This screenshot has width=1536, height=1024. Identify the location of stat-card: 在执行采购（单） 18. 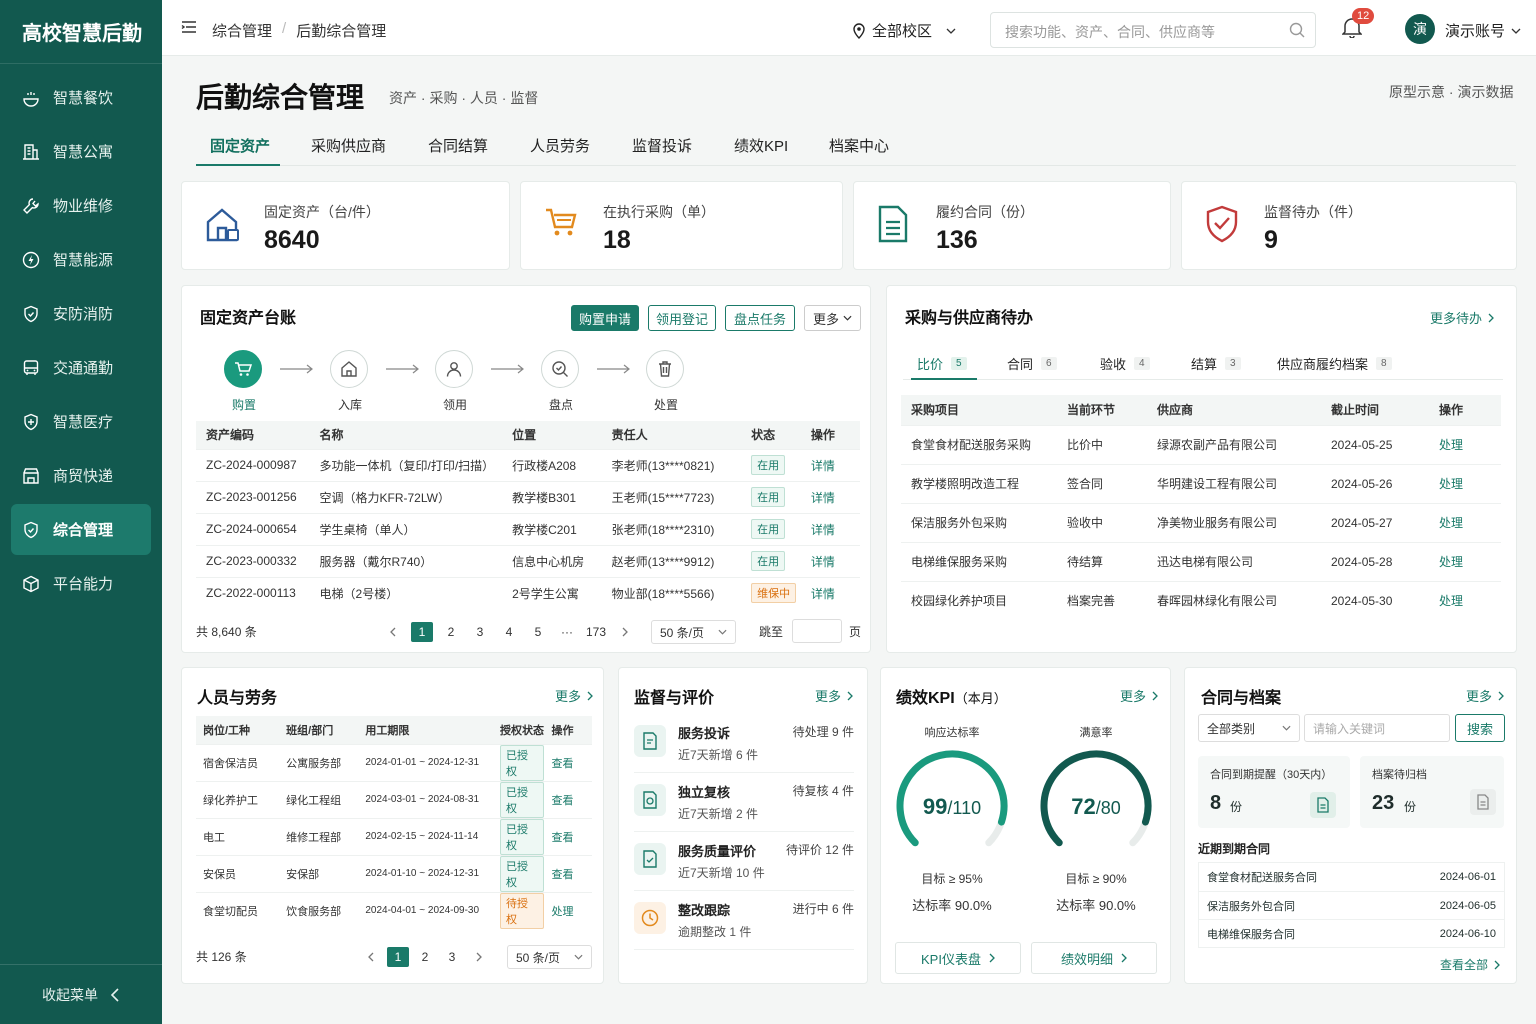
(681, 225).